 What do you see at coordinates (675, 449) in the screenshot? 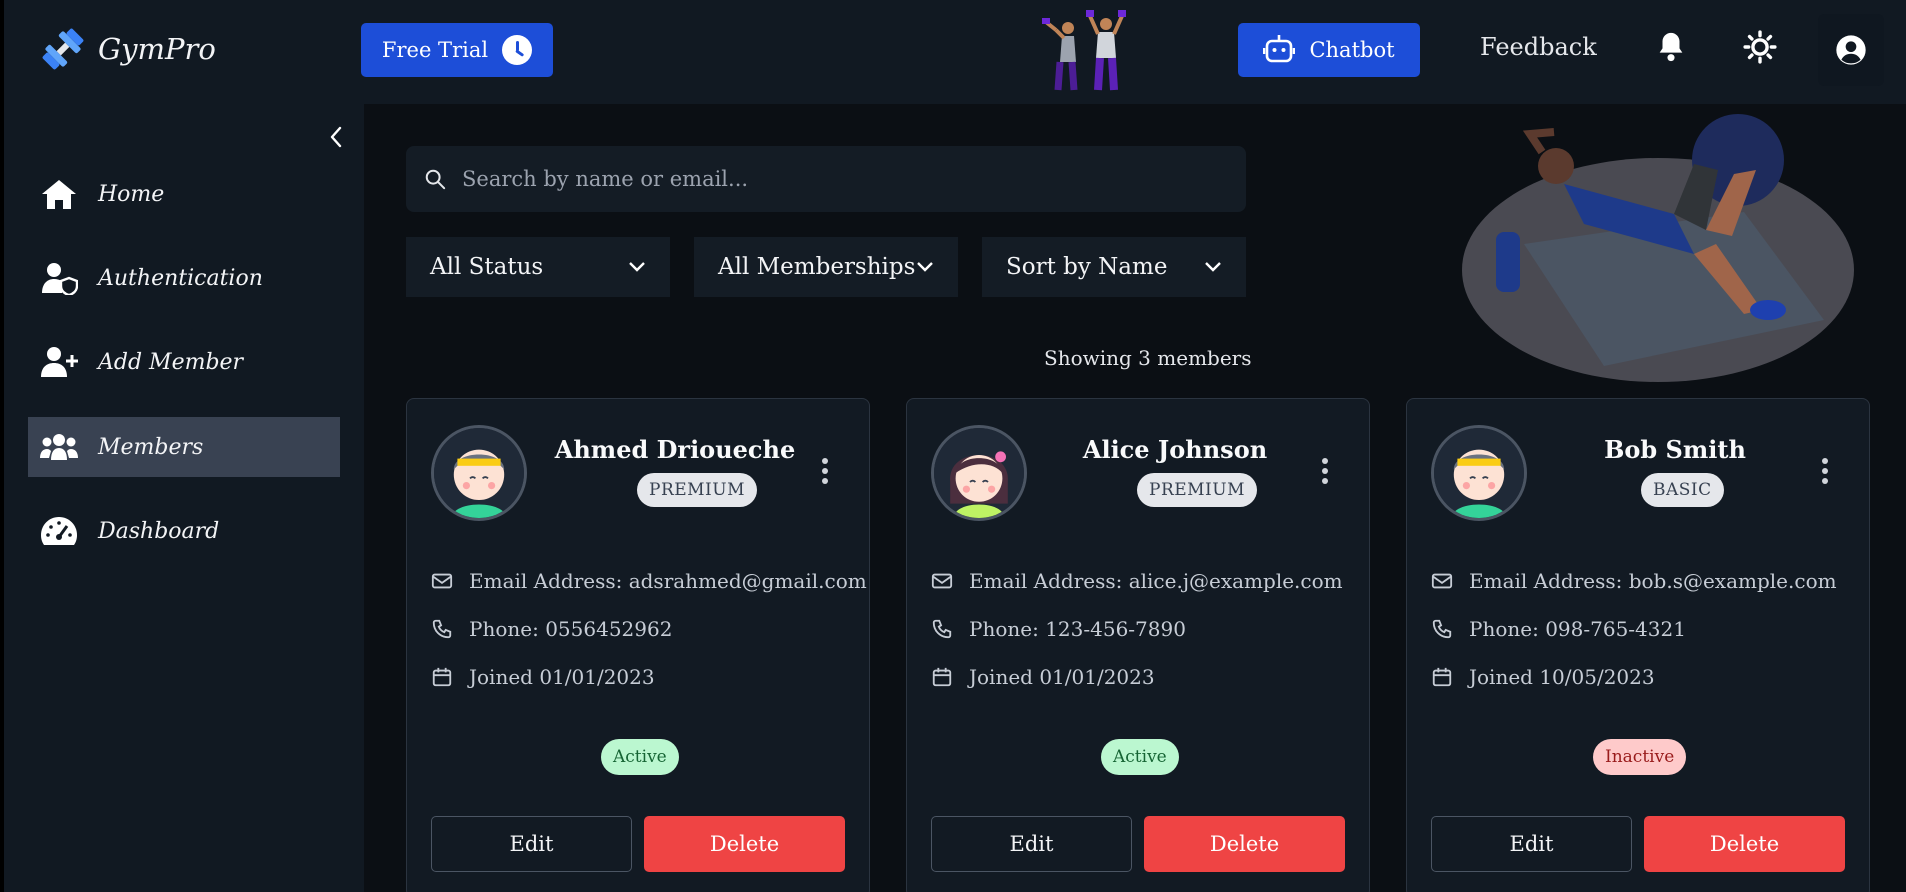
I see `member-name: Ahmed Drioueche` at bounding box center [675, 449].